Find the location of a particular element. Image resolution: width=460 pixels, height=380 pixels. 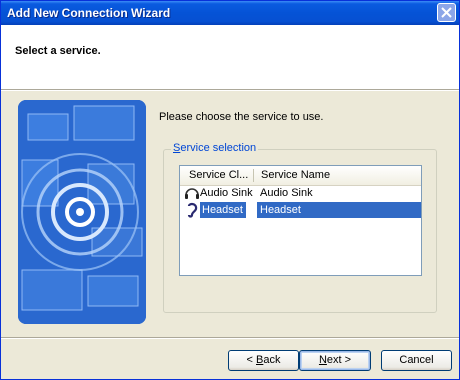

headset-icon is located at coordinates (192, 210).